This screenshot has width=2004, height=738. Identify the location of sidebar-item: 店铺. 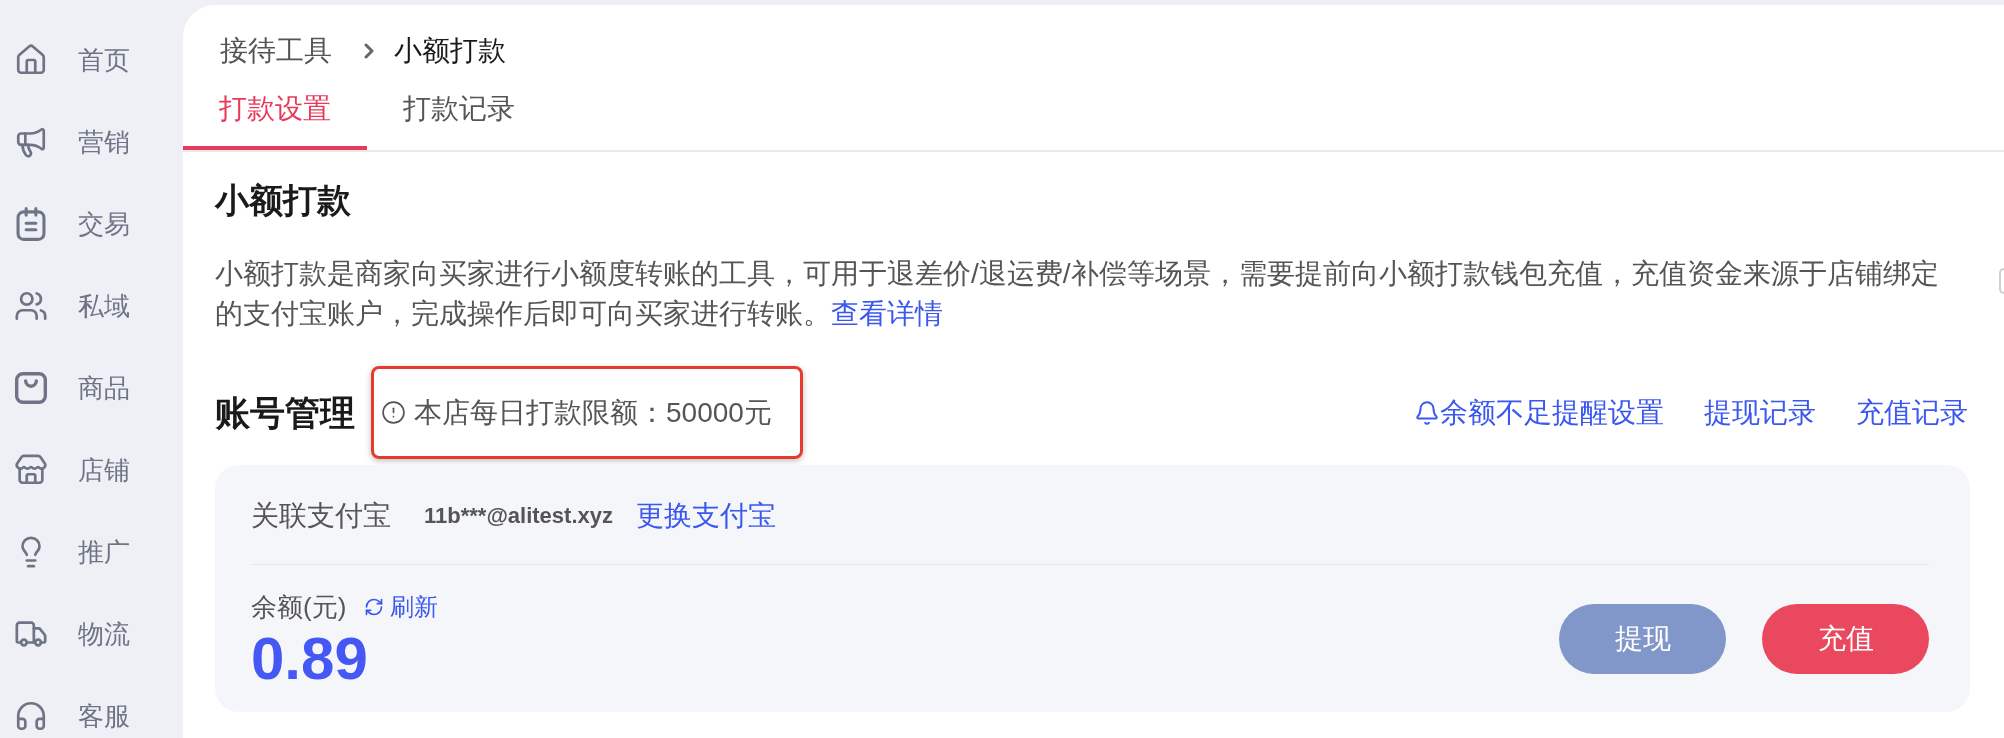
(72, 470).